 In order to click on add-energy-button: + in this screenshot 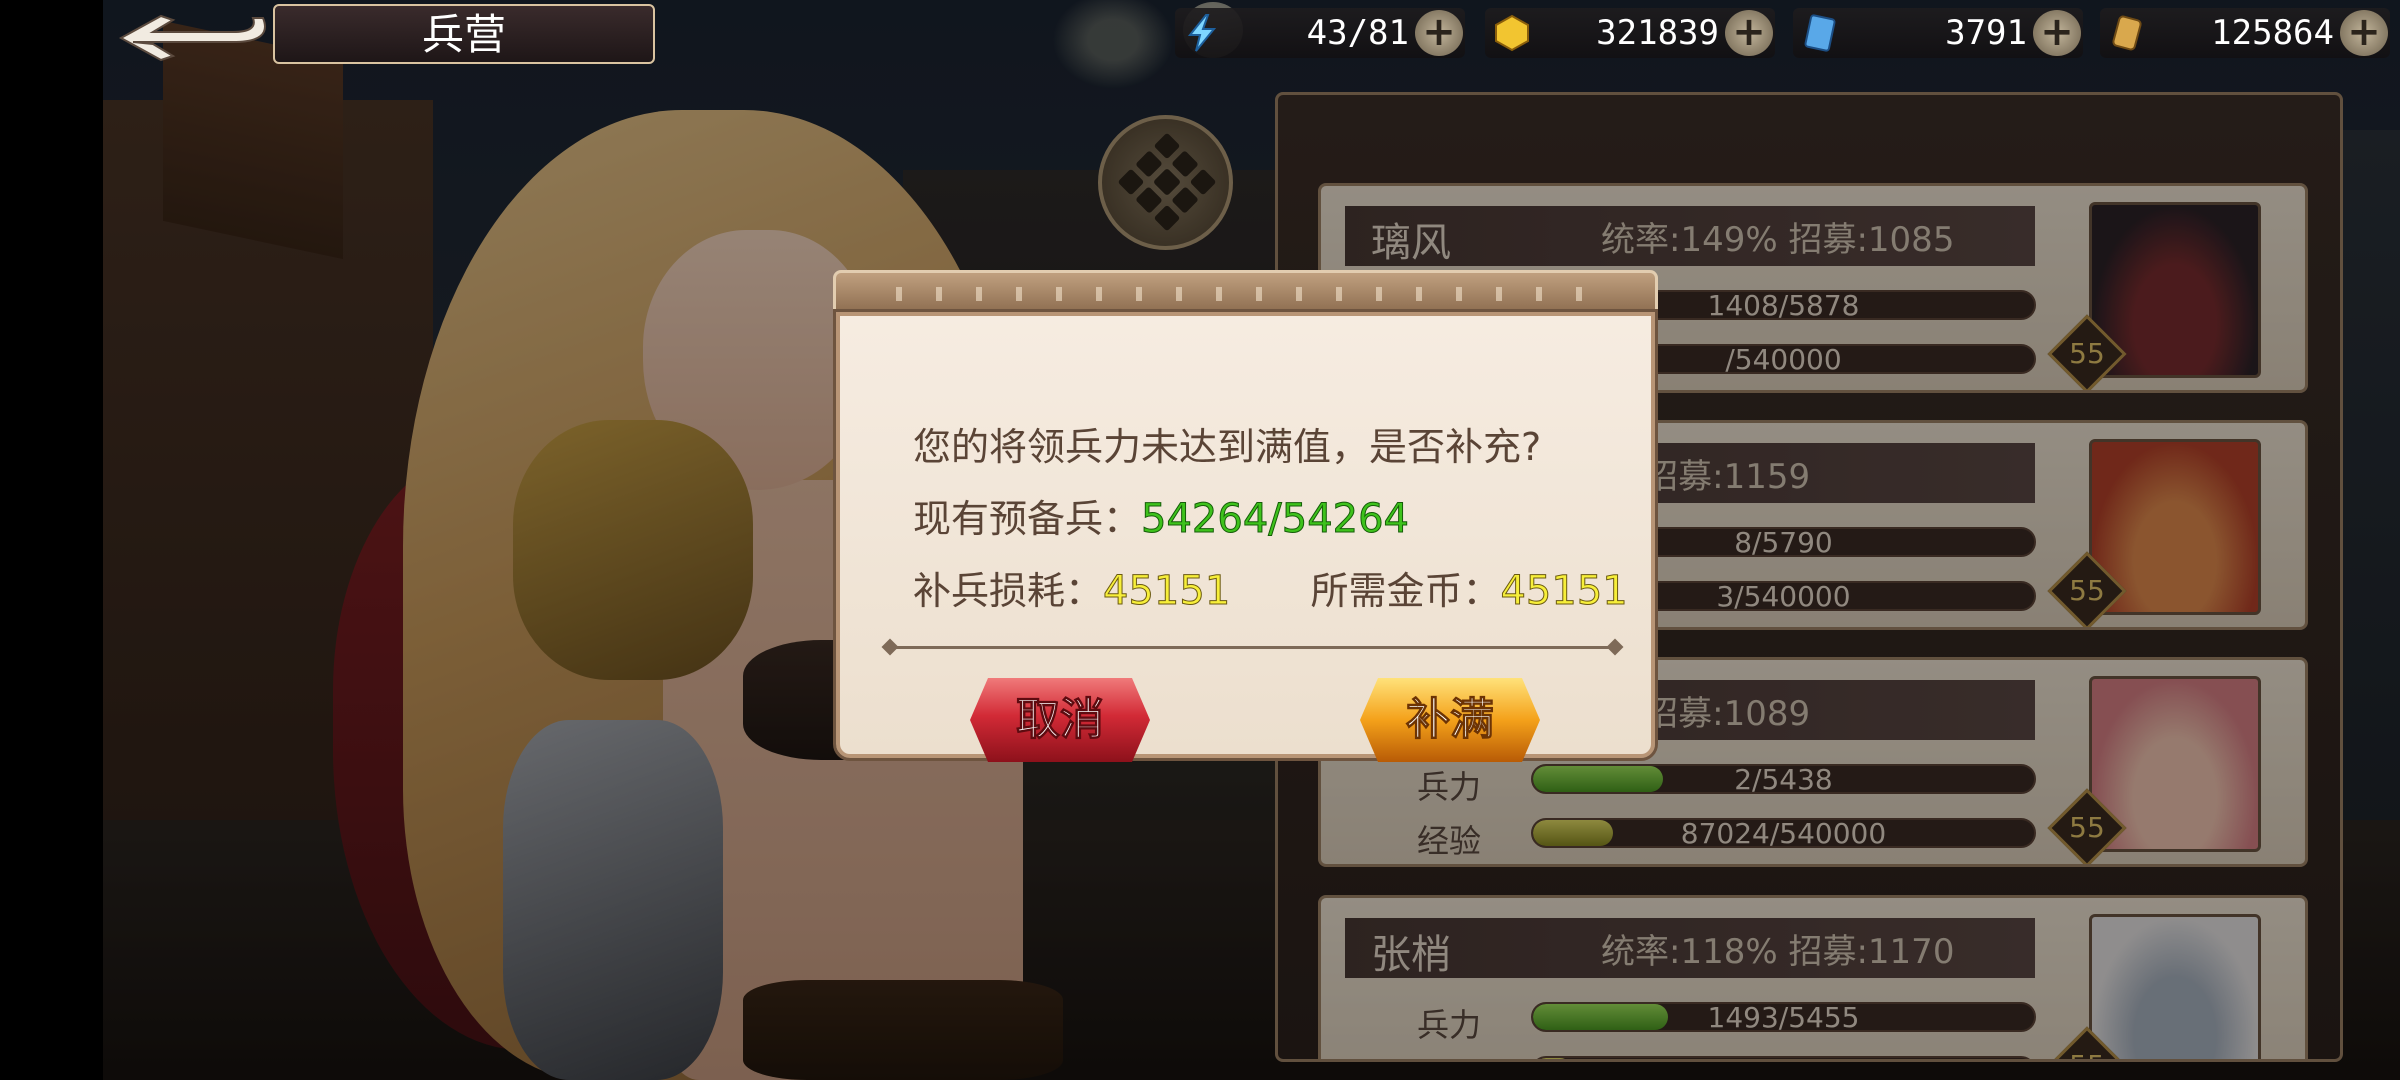, I will do `click(1439, 33)`.